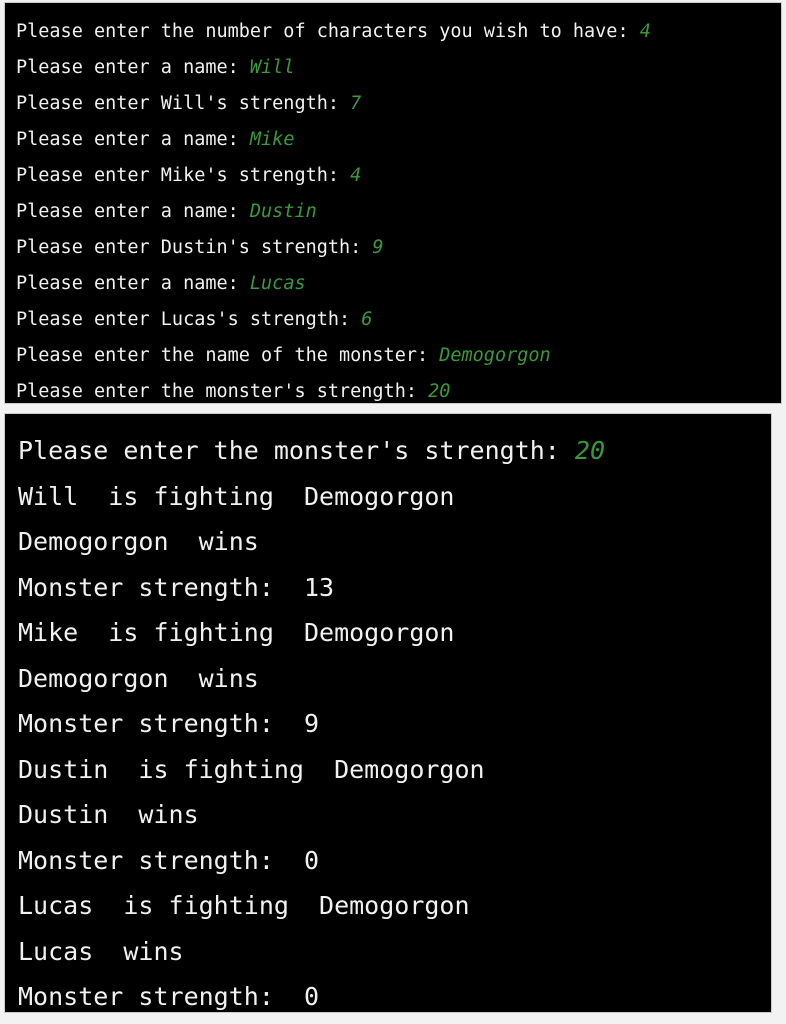  Describe the element at coordinates (398, 320) in the screenshot. I see `terminal-line: Please enter Lucas's strength: 6` at that location.